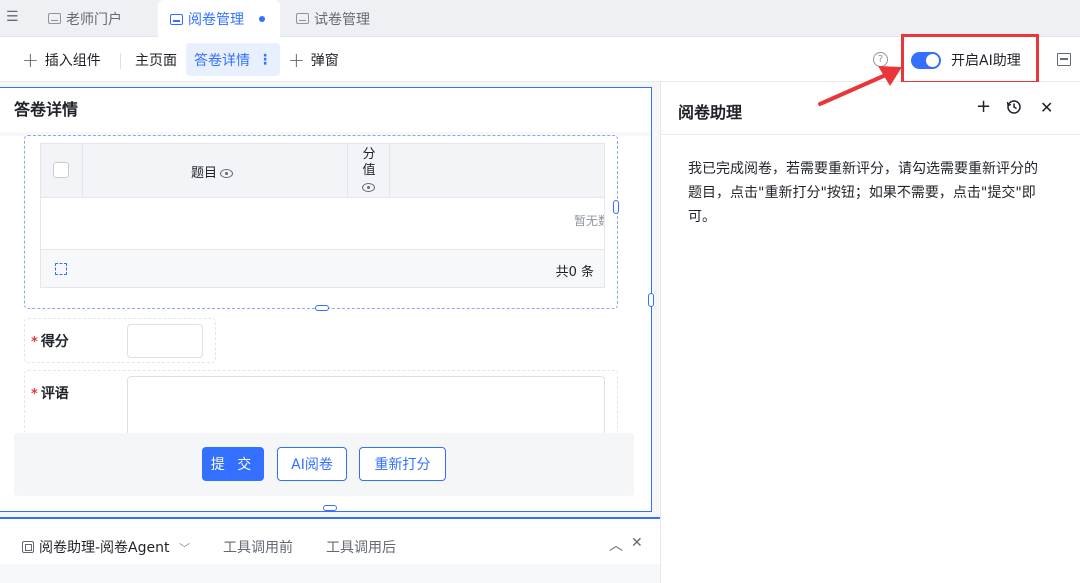 This screenshot has width=1080, height=583. I want to click on select-all-checkbox, so click(61, 170).